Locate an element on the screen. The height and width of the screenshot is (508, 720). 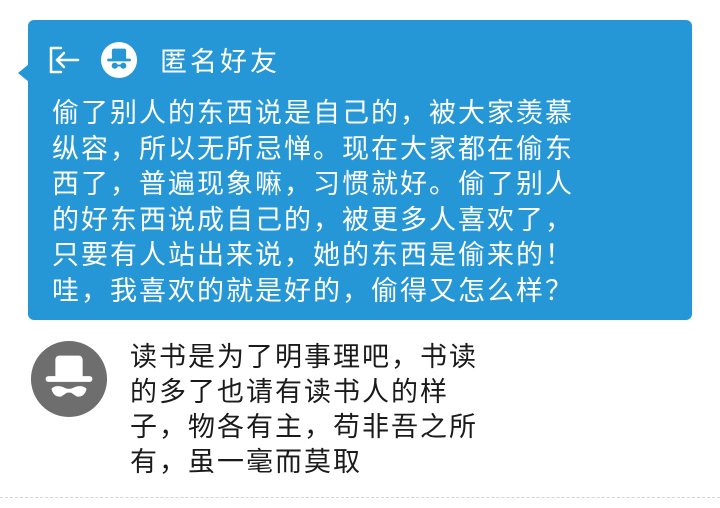
anonymous-avatar-icon is located at coordinates (119, 60).